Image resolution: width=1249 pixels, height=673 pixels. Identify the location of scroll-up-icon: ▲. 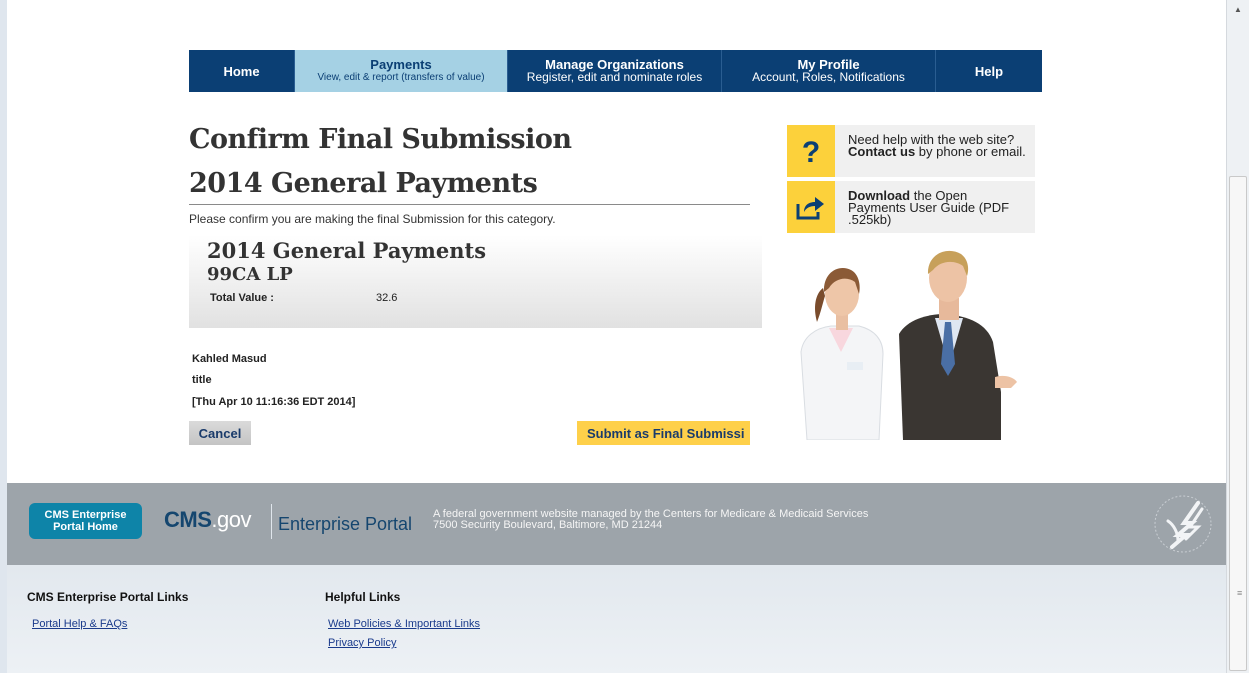
(1238, 10).